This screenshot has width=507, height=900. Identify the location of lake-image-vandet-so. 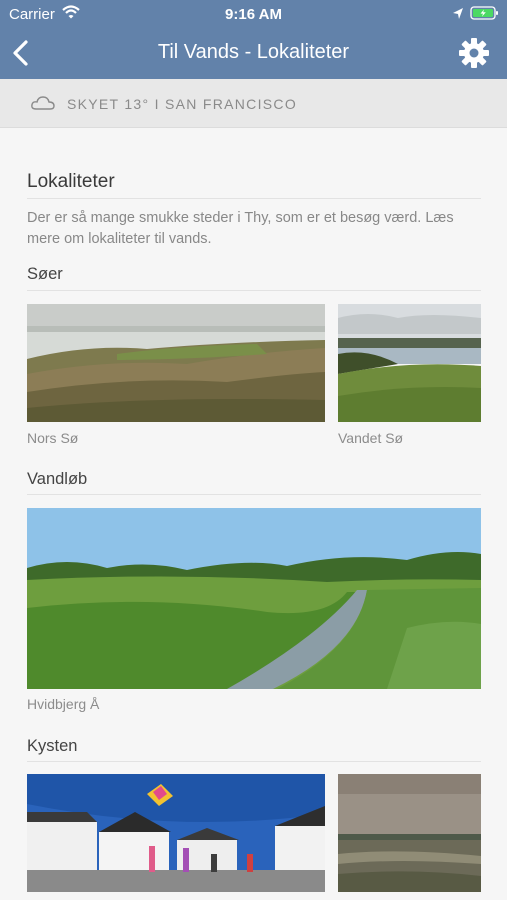
(409, 363).